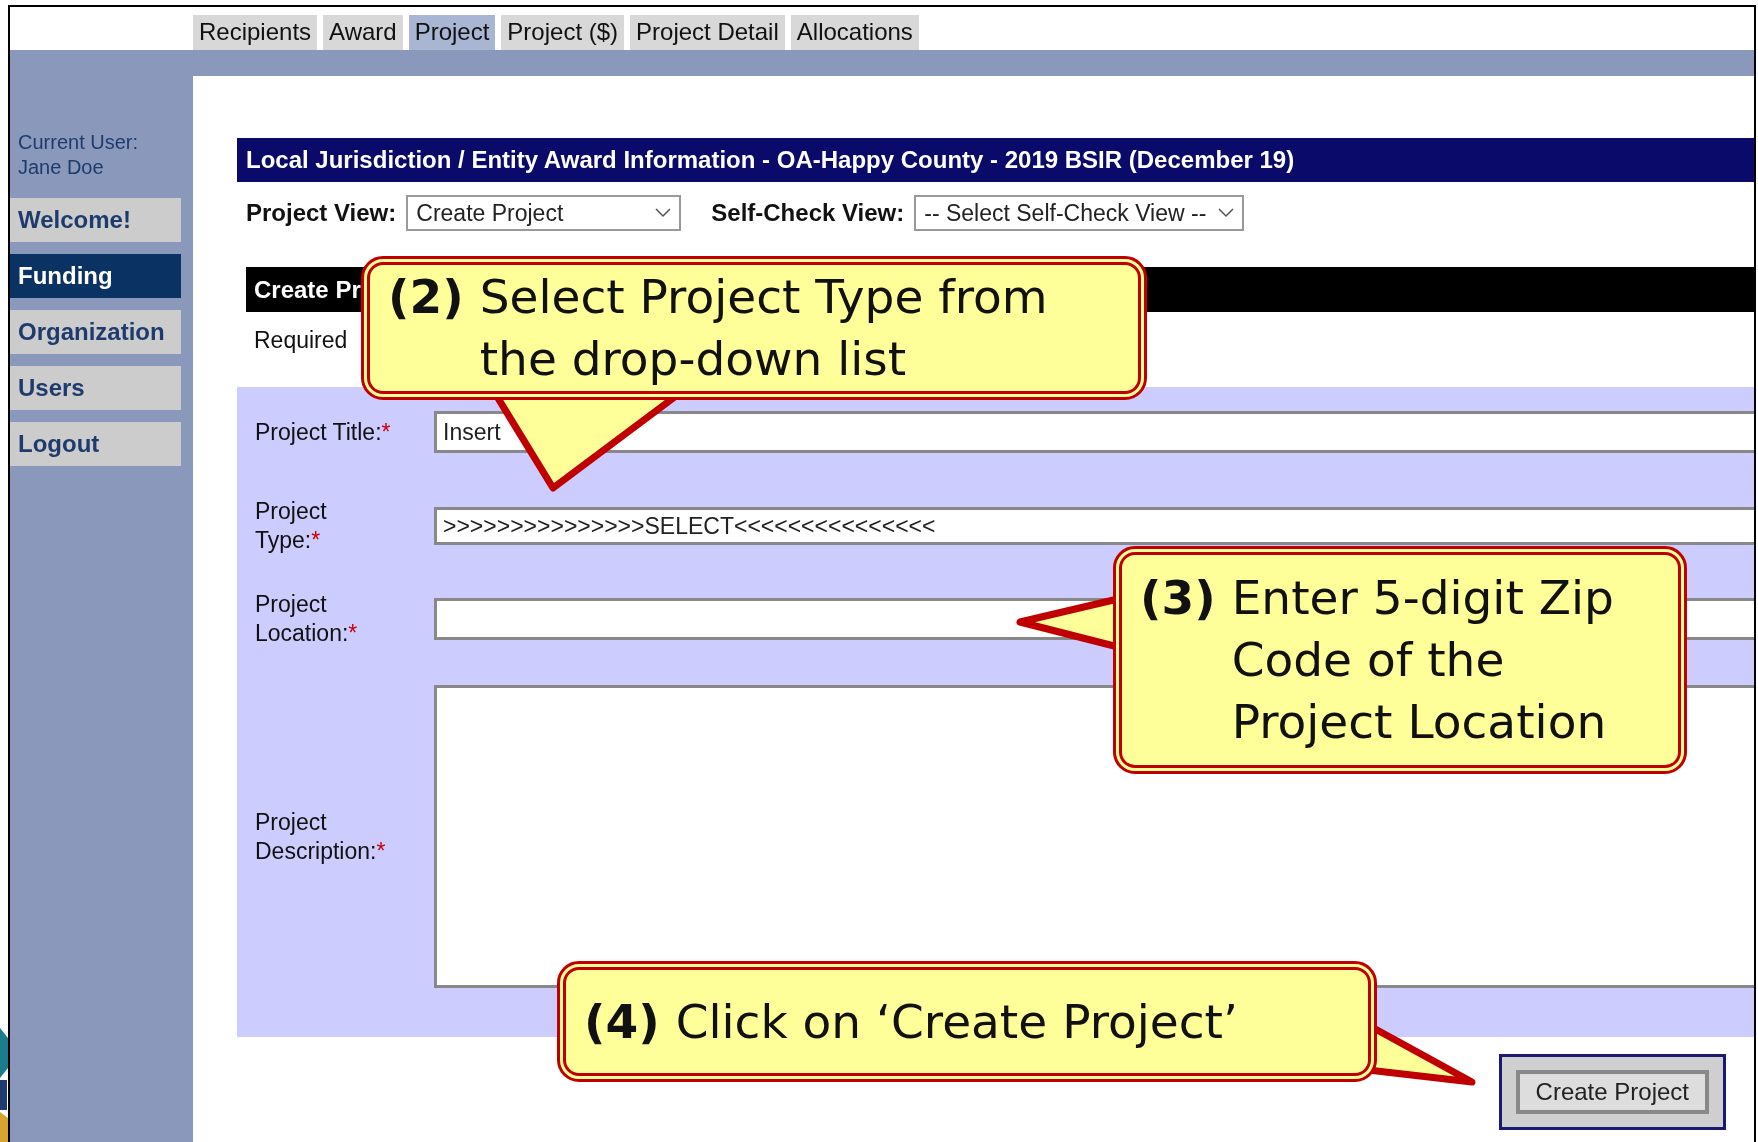  I want to click on award-header: Local Jurisdiction / Entity Award Information - OA-Happy County - 2019 BSIR (December 19), so click(995, 160).